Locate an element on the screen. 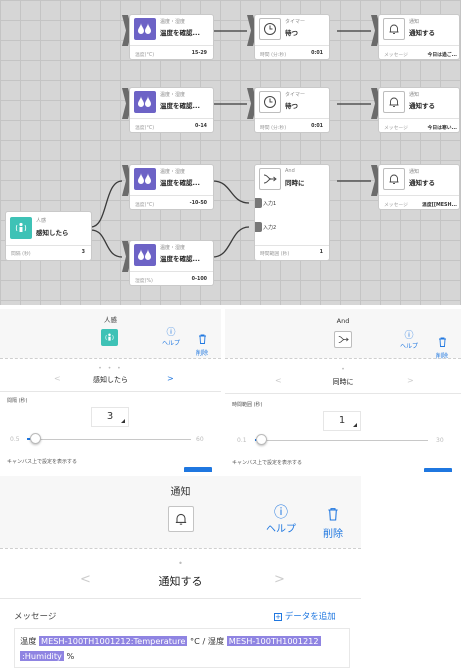 The width and height of the screenshot is (461, 672). range-input: 1 is located at coordinates (342, 421).